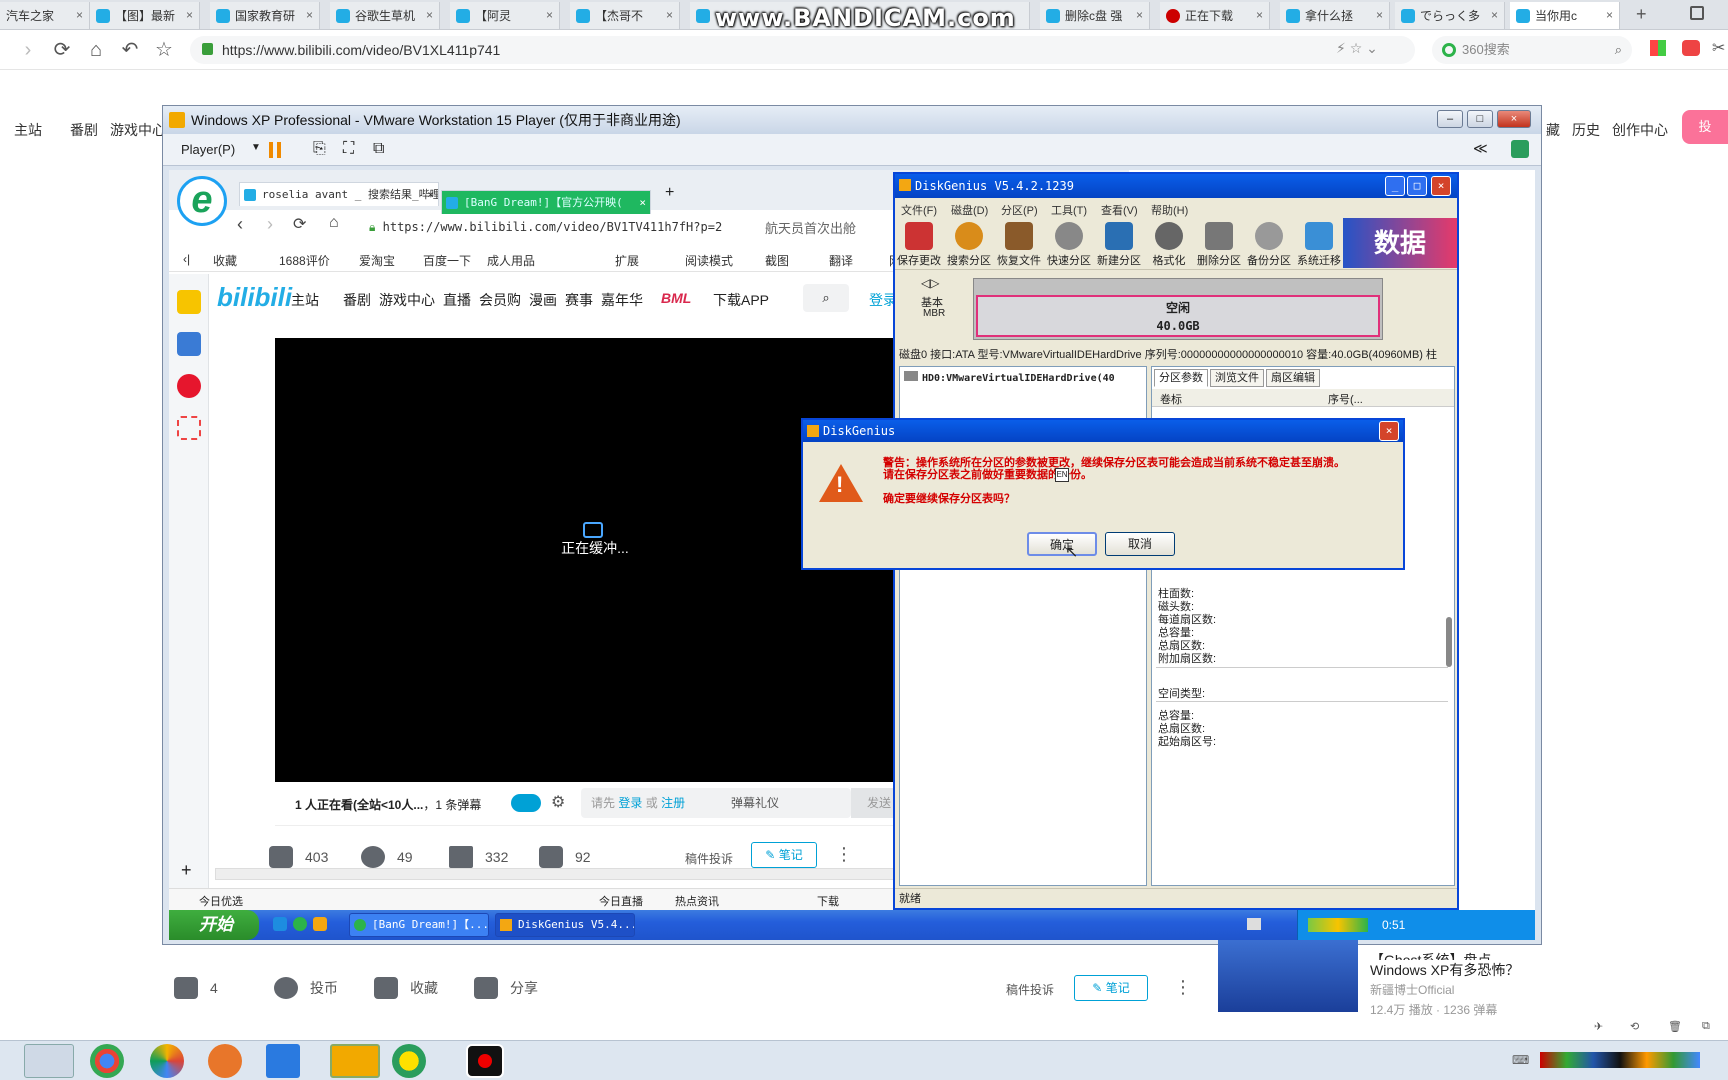 This screenshot has height=1080, width=1728. I want to click on chrome-icon, so click(107, 1061).